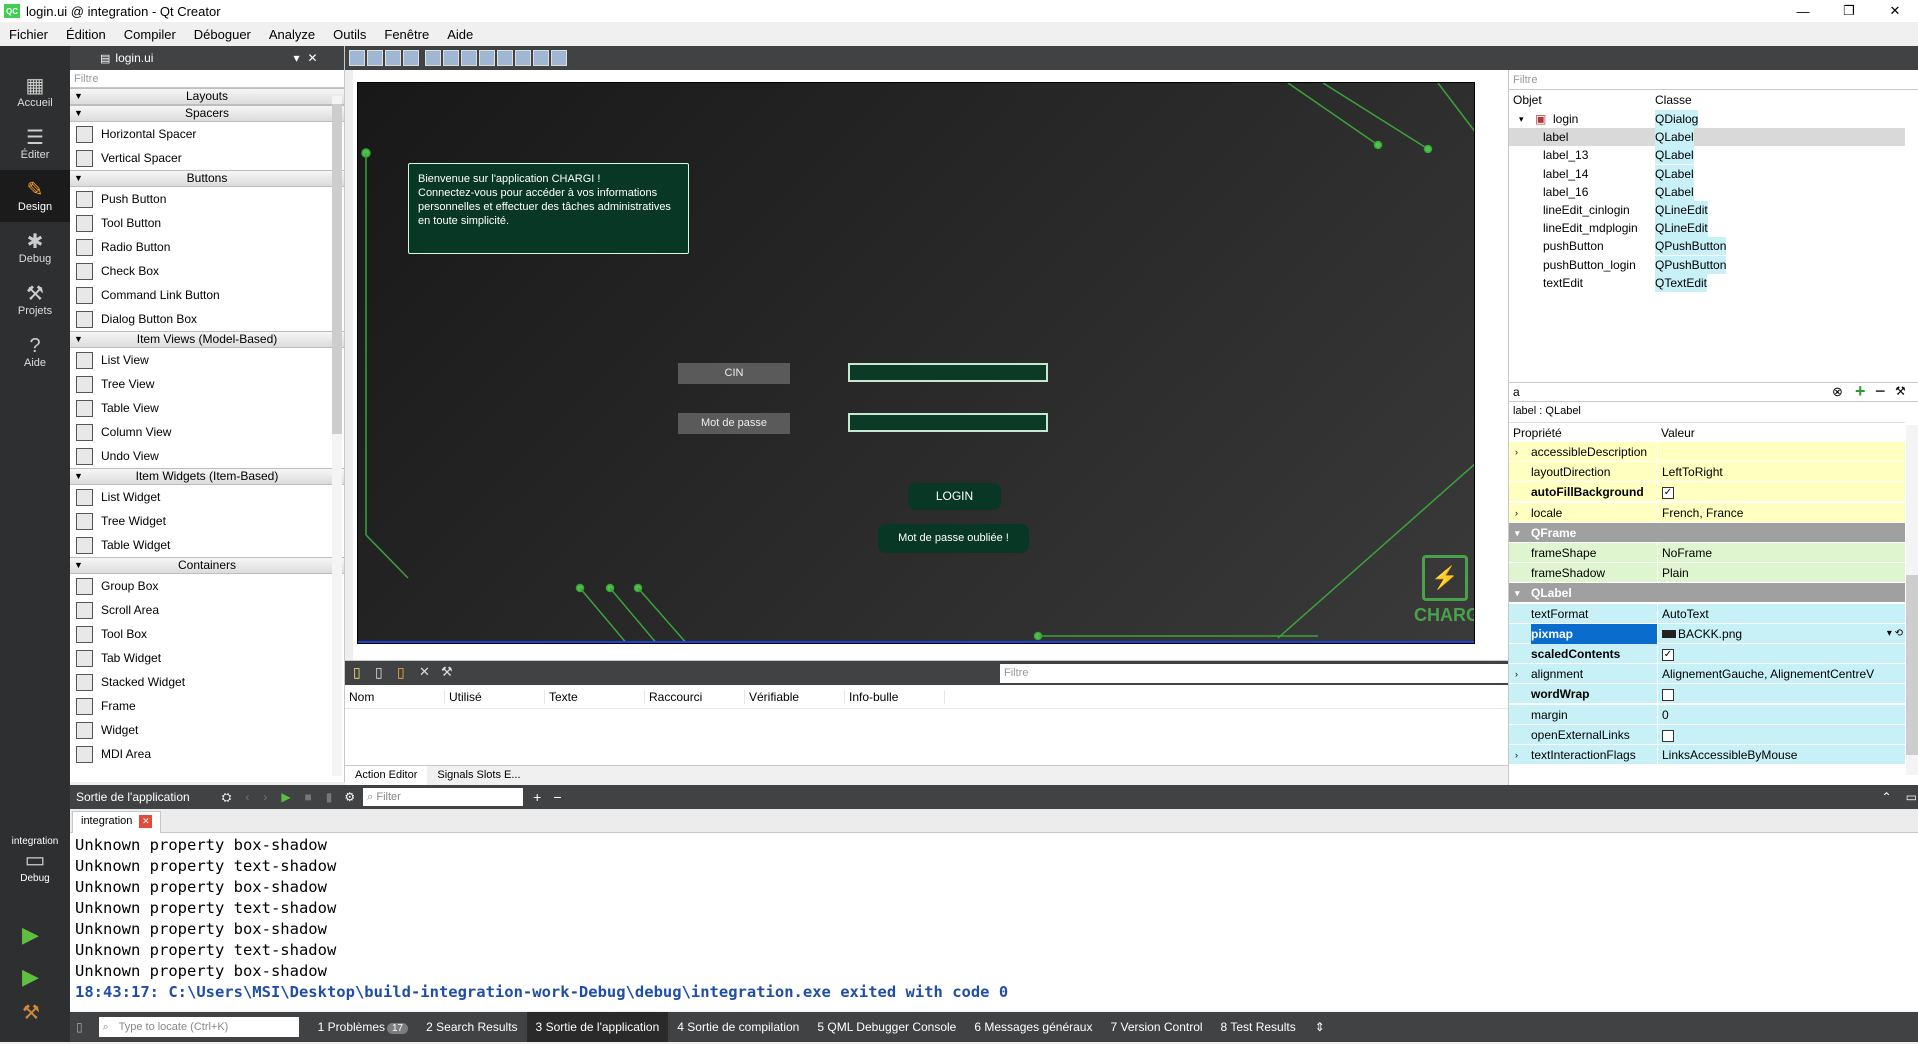 The image size is (1918, 1044). I want to click on delete-action-icon: ✕, so click(424, 672).